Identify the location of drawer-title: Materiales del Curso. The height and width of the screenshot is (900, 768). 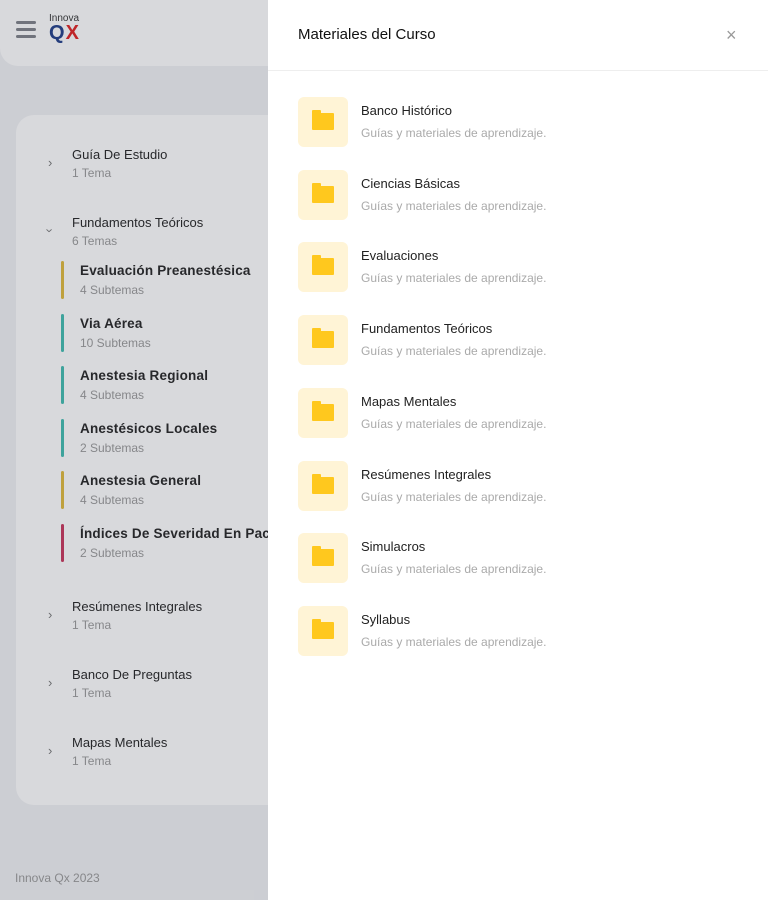
(367, 34).